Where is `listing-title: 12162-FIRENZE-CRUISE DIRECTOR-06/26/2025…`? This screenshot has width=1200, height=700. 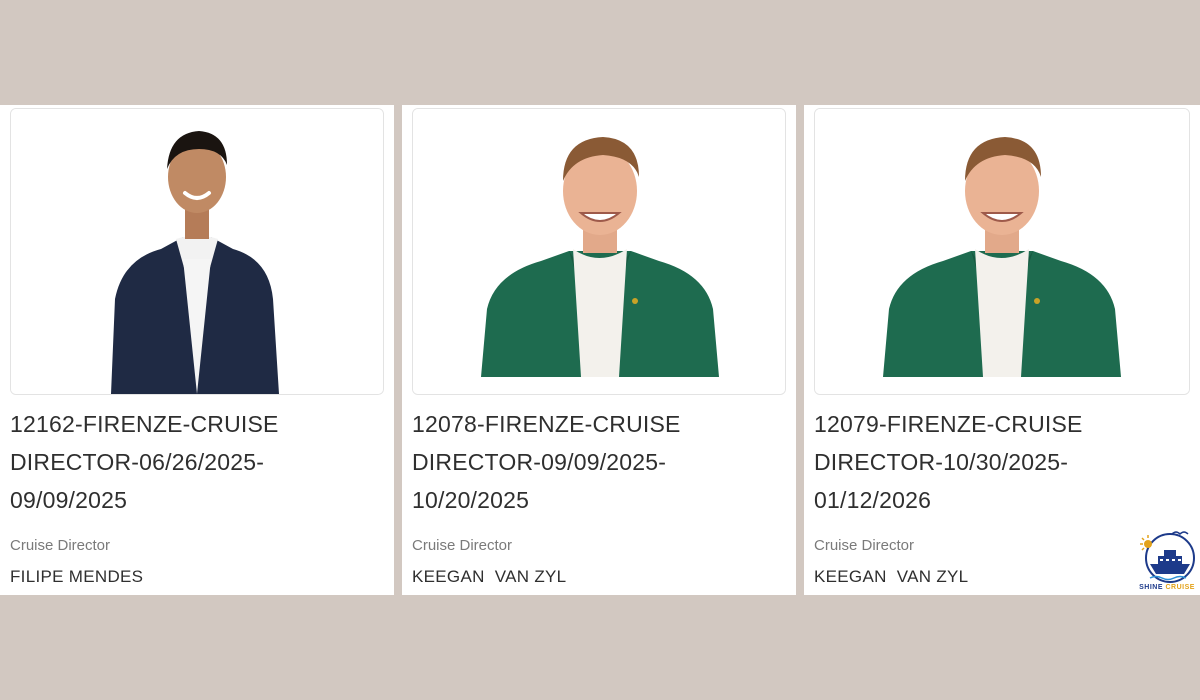
listing-title: 12162-FIRENZE-CRUISE DIRECTOR-06/26/2025… is located at coordinates (160, 462).